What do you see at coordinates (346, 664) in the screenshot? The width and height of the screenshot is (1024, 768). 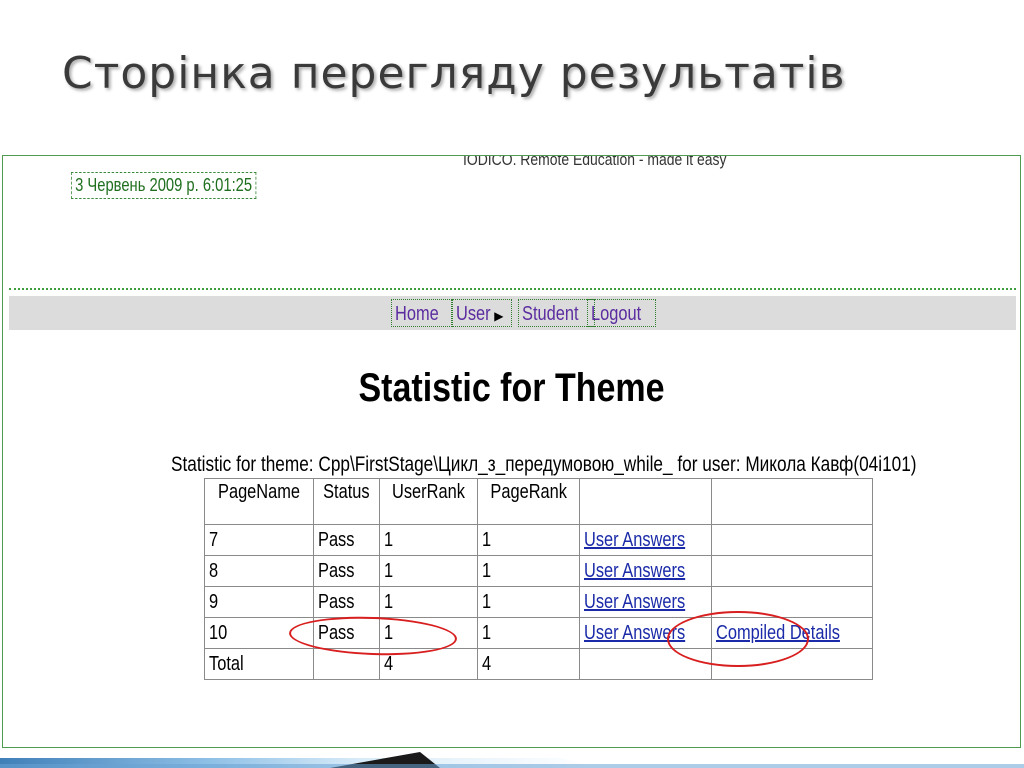 I see `cell-status` at bounding box center [346, 664].